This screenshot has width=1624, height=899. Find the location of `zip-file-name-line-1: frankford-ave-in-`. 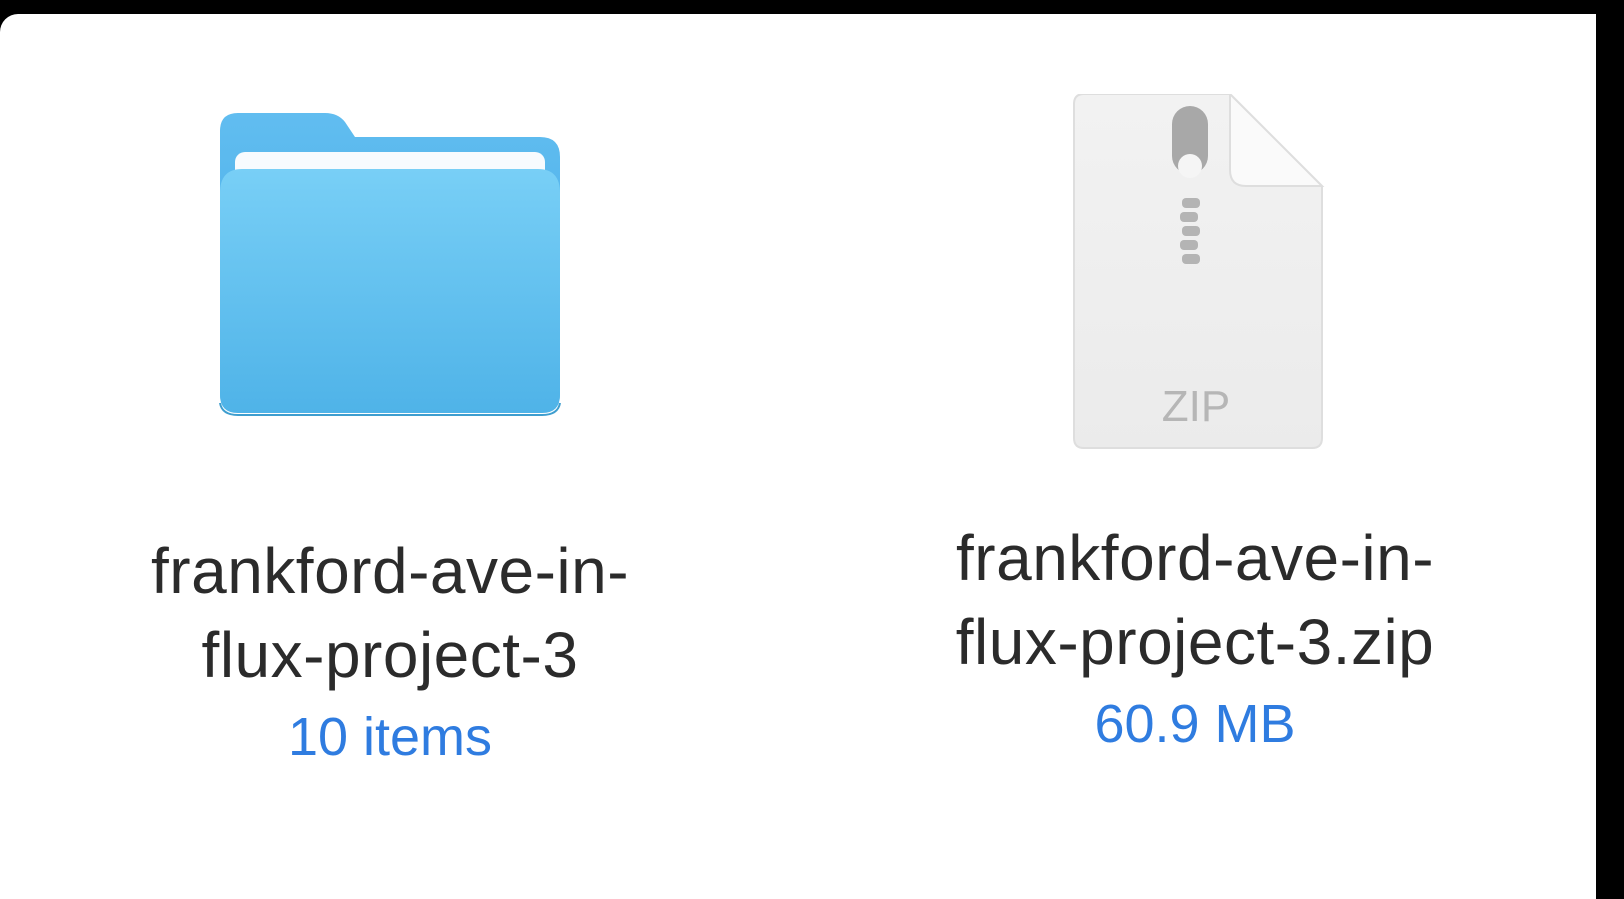

zip-file-name-line-1: frankford-ave-in- is located at coordinates (1195, 558).